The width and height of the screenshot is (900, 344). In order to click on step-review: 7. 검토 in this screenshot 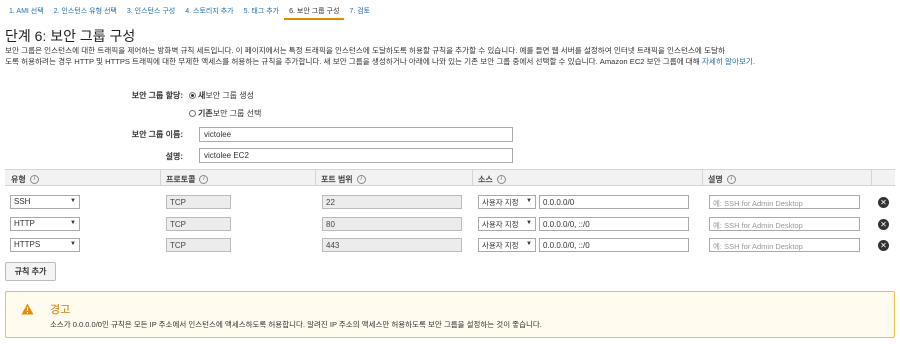, I will do `click(359, 10)`.